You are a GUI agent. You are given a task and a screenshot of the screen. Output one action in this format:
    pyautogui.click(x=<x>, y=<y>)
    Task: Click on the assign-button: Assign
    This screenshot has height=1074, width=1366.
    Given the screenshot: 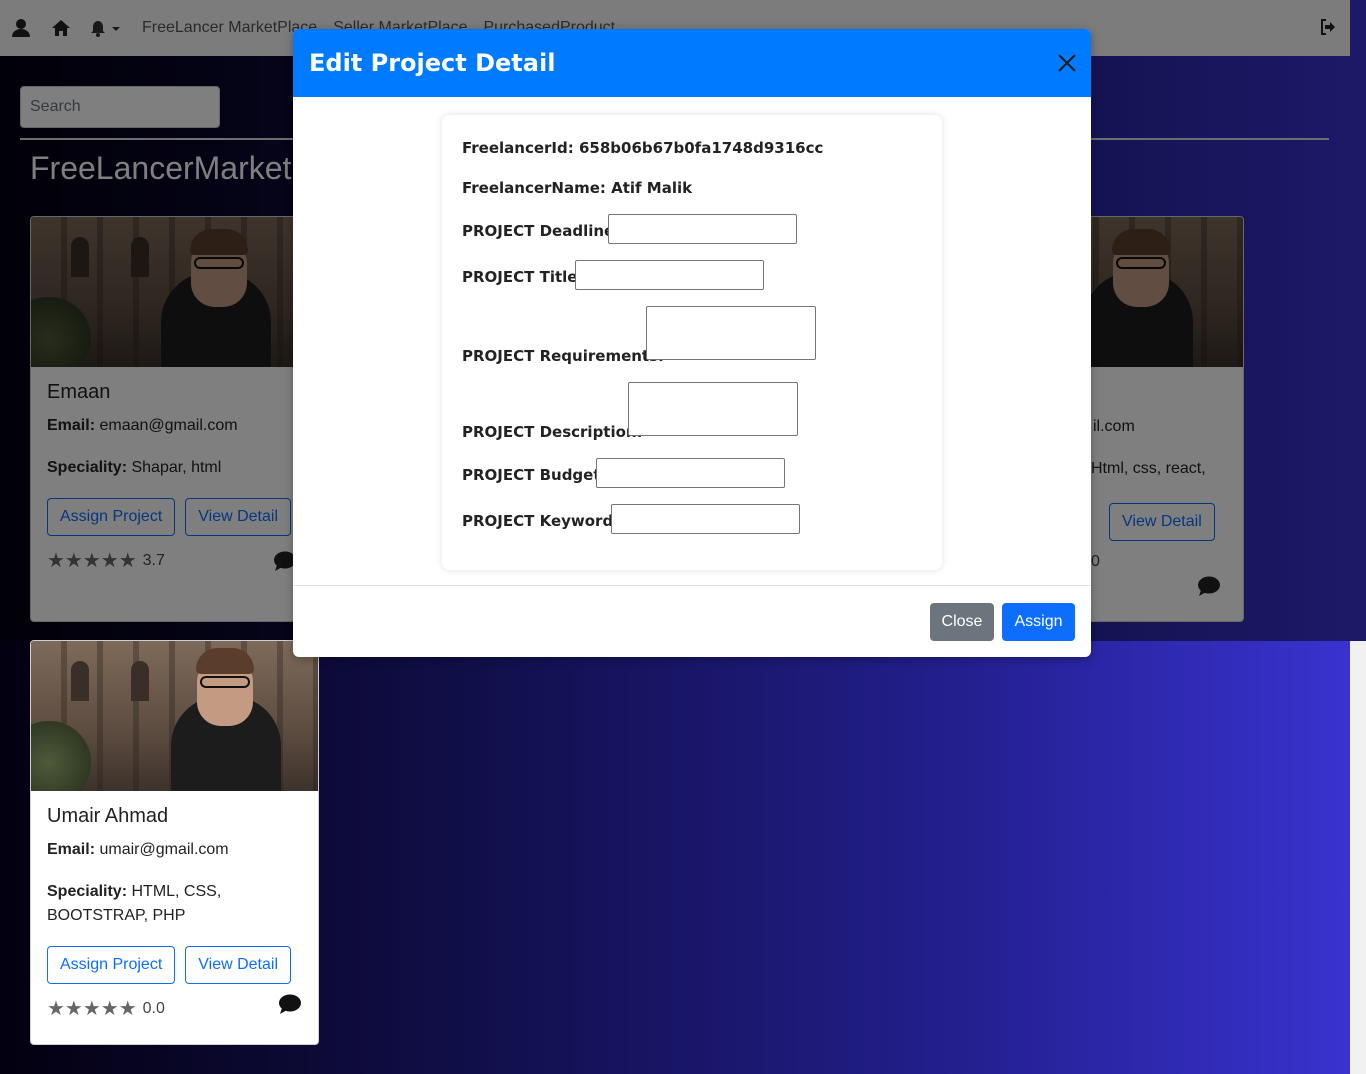 What is the action you would take?
    pyautogui.click(x=1038, y=622)
    